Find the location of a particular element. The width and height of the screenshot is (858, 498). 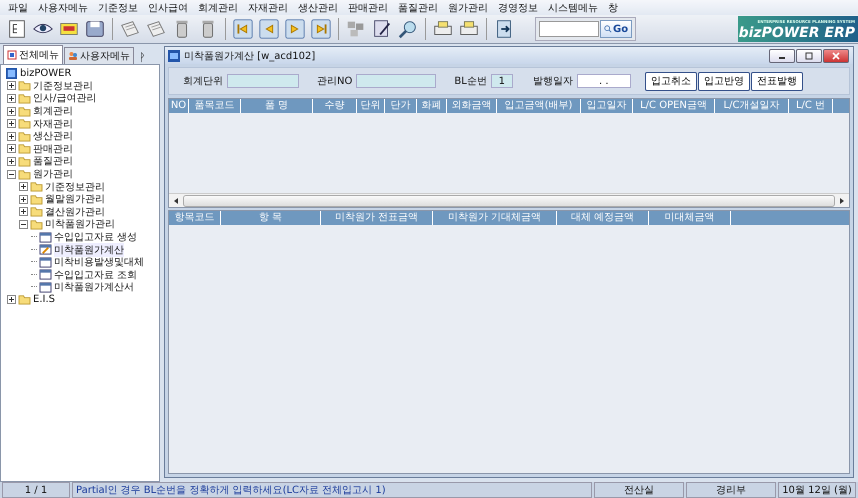

users-icon is located at coordinates (73, 56).